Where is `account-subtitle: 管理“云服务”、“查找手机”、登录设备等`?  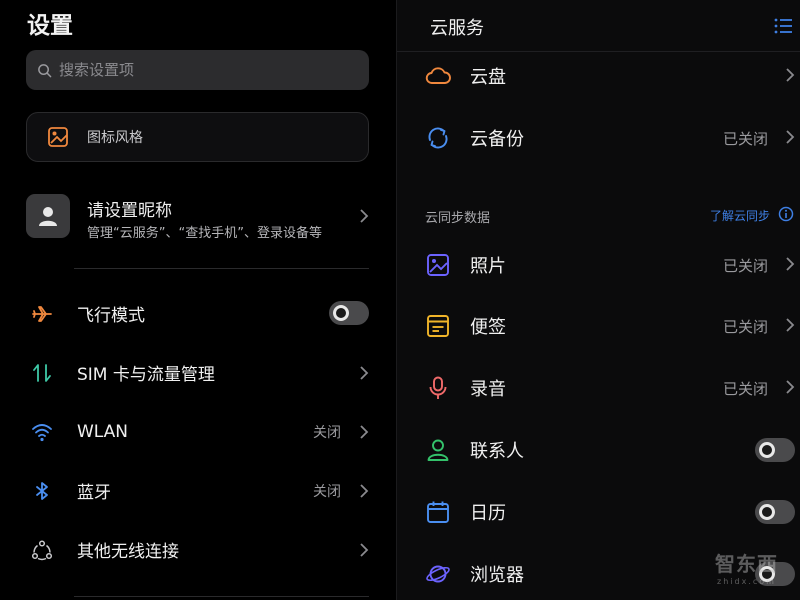
account-subtitle: 管理“云服务”、“查找手机”、登录设备等 is located at coordinates (204, 233).